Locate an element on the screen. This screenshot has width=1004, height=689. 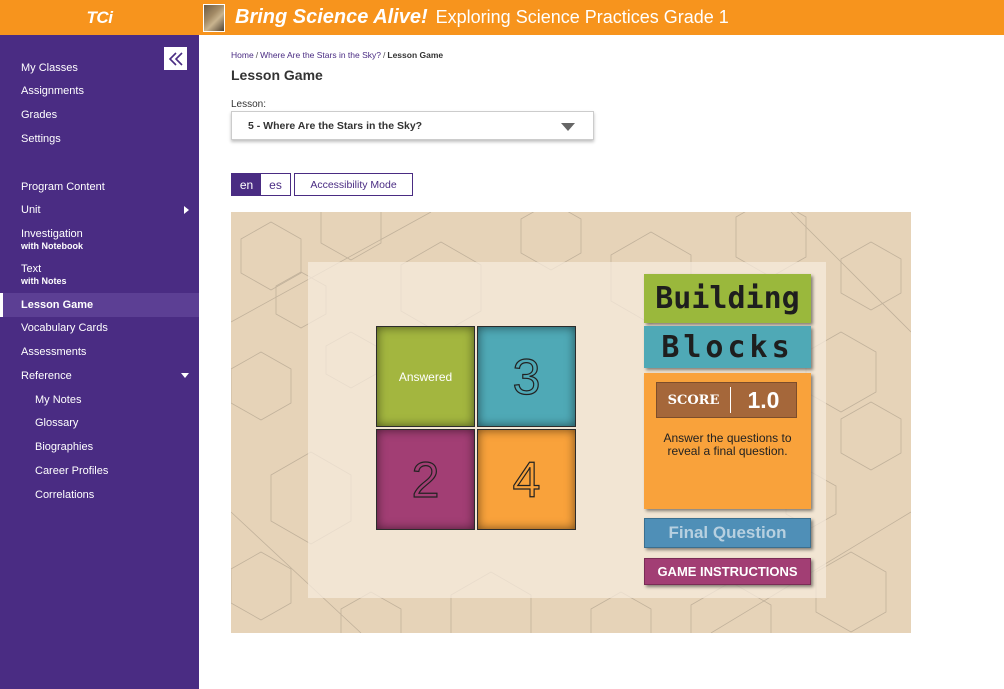
final-question-button: Final Question is located at coordinates (727, 533).